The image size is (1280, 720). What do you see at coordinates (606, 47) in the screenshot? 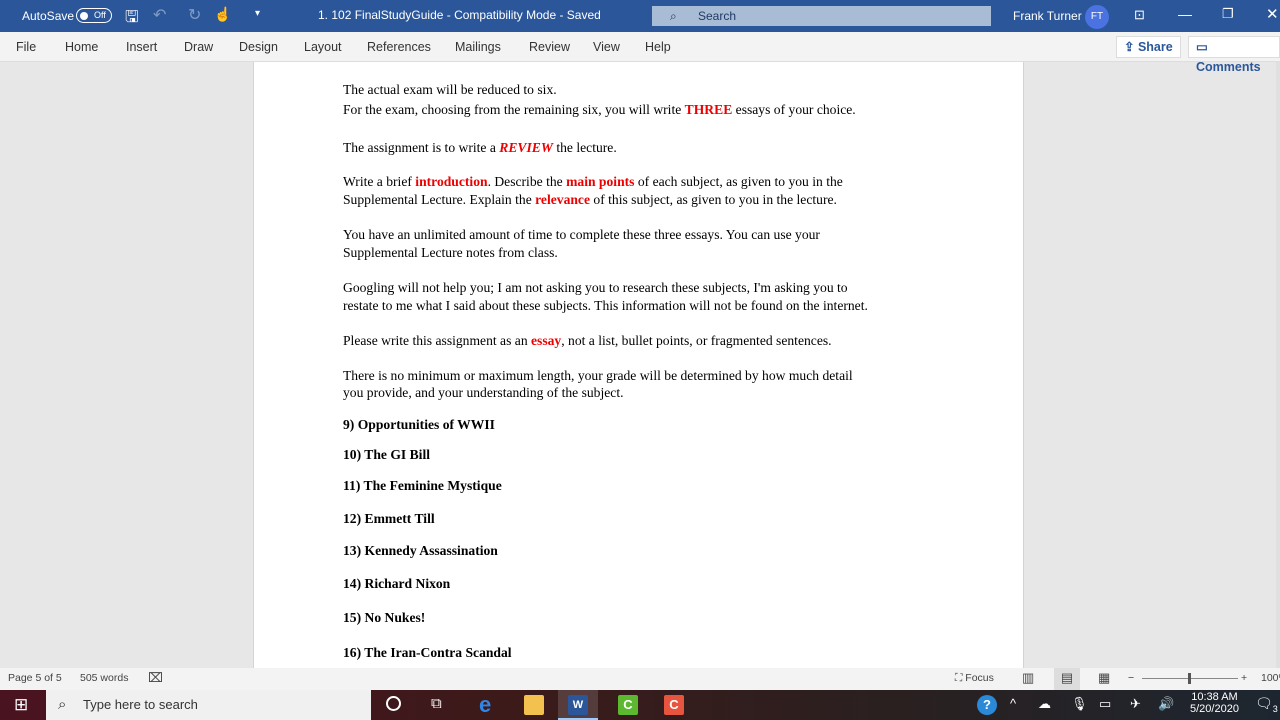
I see `tab-view: View` at bounding box center [606, 47].